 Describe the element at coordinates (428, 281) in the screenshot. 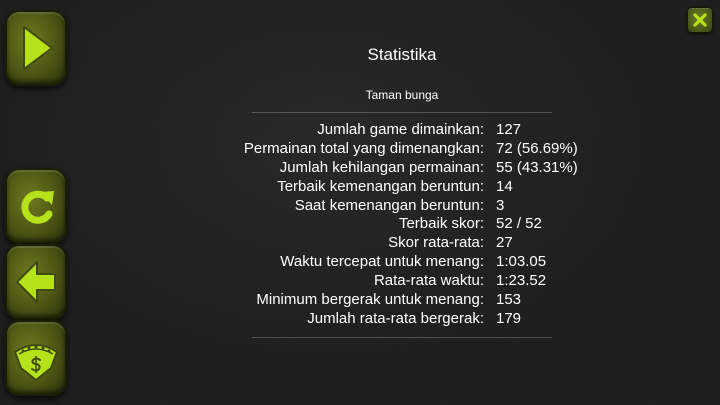

I see `stat-label: Rata-rata waktu:` at that location.